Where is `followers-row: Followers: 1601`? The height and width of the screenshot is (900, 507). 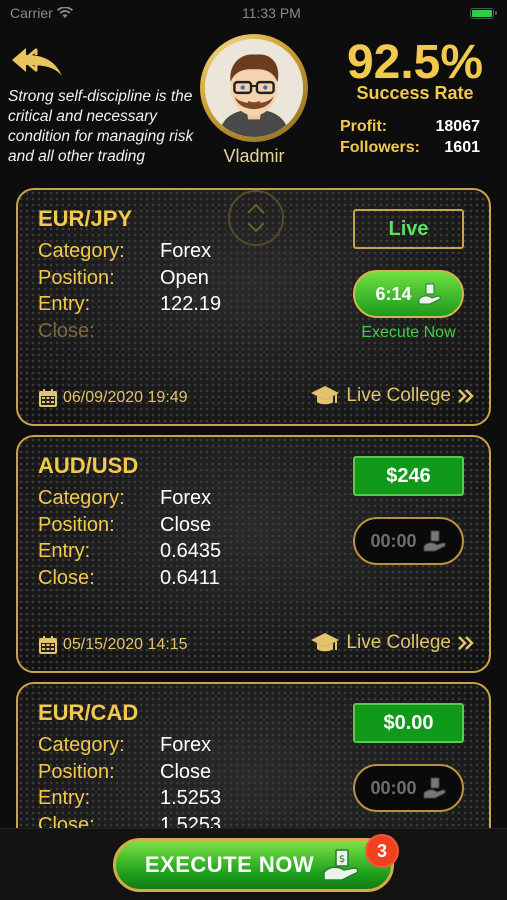 followers-row: Followers: 1601 is located at coordinates (410, 148).